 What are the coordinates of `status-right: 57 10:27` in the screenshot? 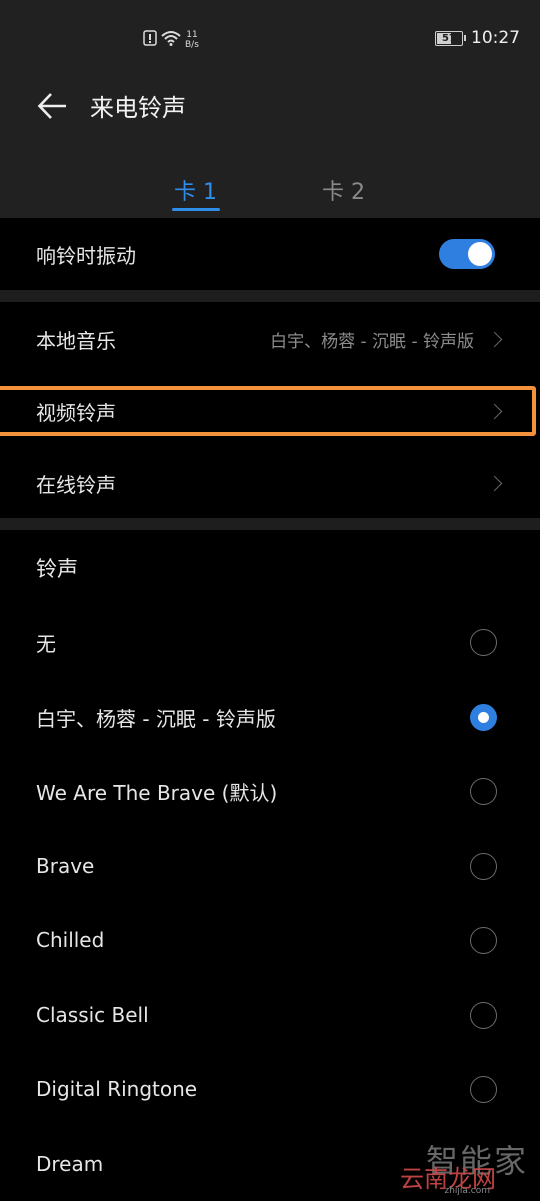 It's located at (477, 38).